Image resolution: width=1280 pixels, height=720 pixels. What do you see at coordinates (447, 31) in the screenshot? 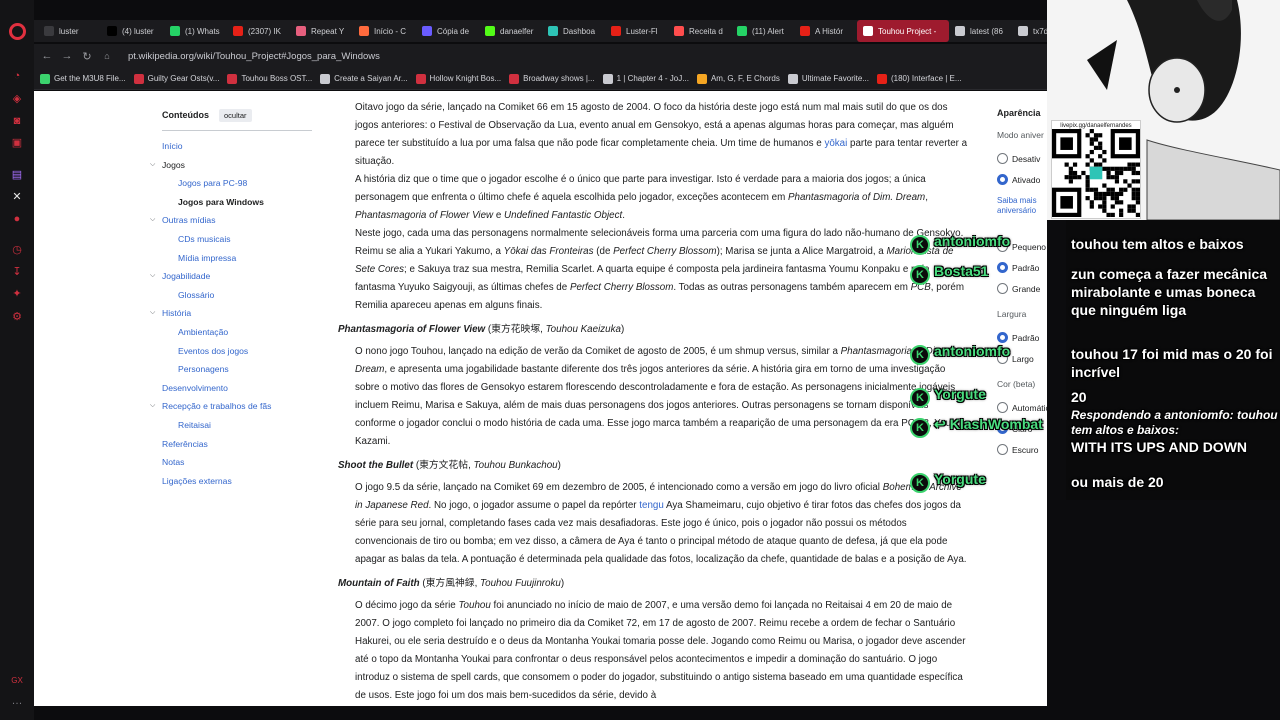
I see `tab-6: Cópia de` at bounding box center [447, 31].